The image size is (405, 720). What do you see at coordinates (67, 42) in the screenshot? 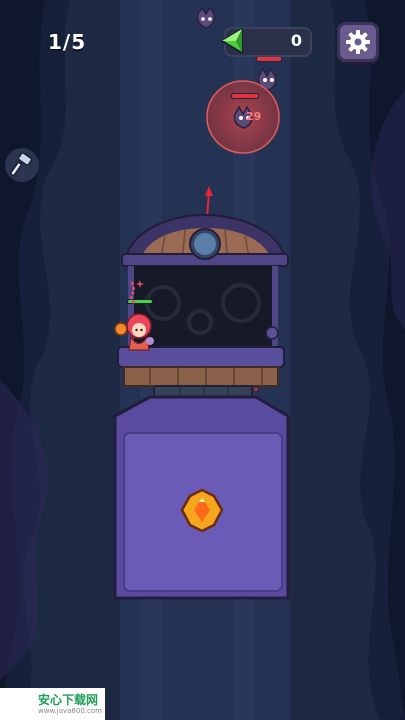
I see `wave-counter: 1/5` at bounding box center [67, 42].